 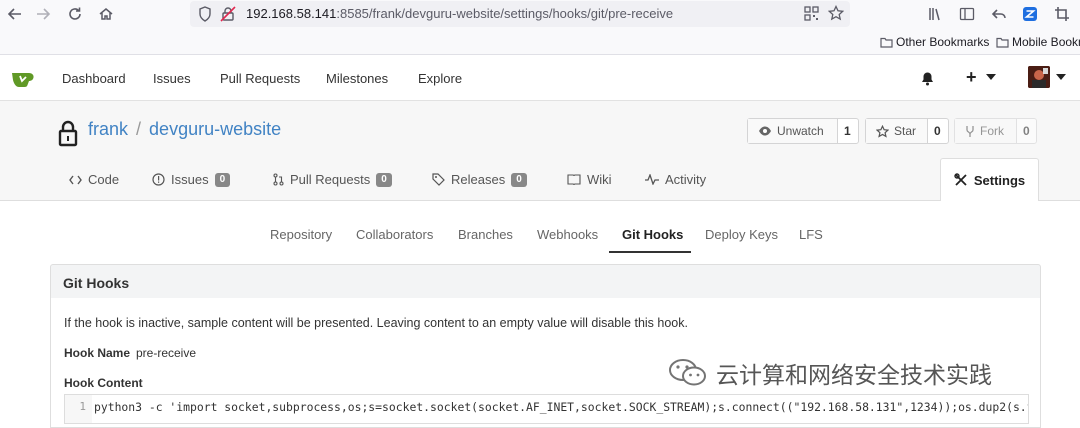 I want to click on wiki-icon, so click(x=574, y=179).